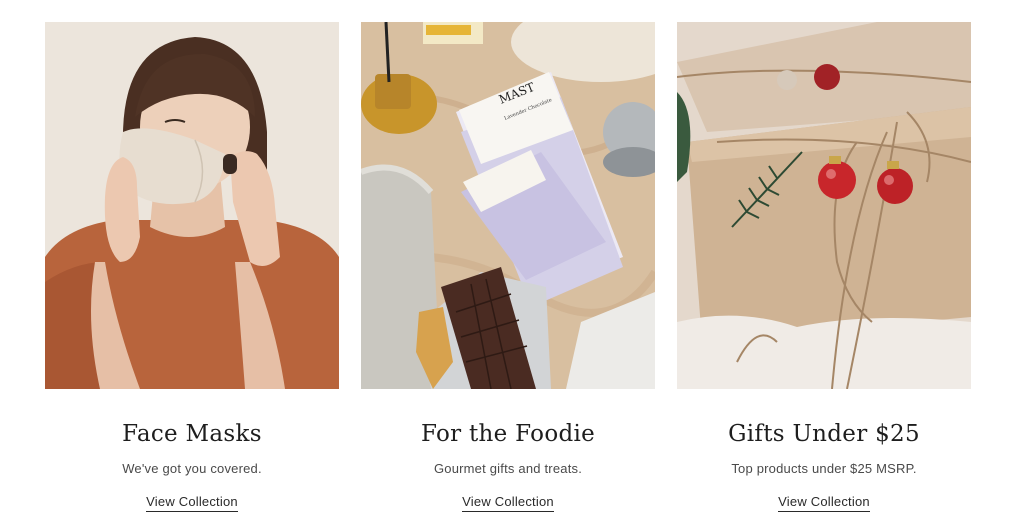 This screenshot has width=1024, height=530. Describe the element at coordinates (824, 468) in the screenshot. I see `collection-subtitle: Top products under $25 MSRP.` at that location.